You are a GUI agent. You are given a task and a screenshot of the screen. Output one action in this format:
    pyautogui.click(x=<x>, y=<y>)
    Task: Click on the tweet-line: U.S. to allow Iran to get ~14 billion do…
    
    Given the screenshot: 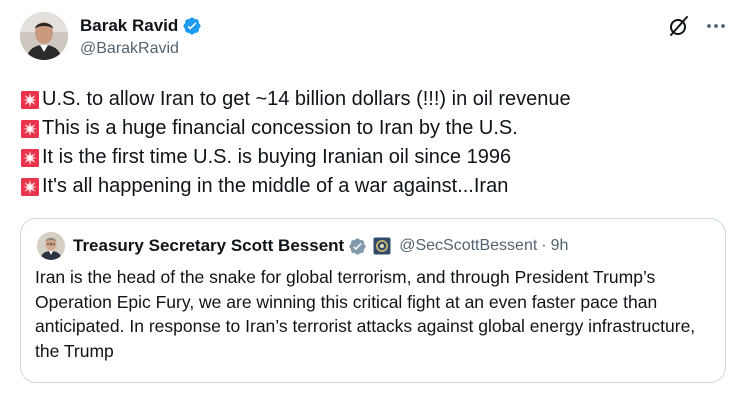 What is the action you would take?
    pyautogui.click(x=295, y=99)
    